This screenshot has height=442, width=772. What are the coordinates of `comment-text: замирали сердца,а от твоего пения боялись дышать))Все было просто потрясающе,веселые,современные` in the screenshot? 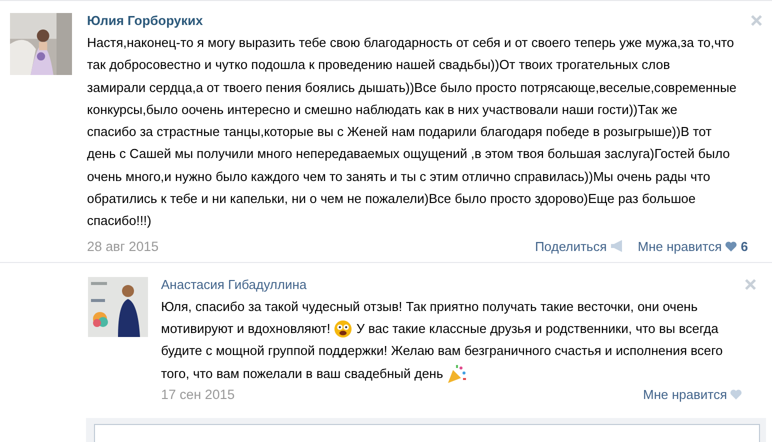 It's located at (412, 87).